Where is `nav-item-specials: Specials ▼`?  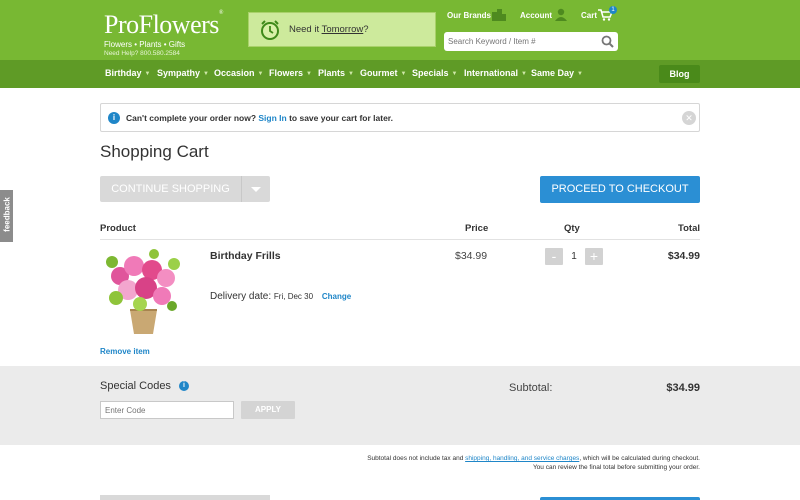
nav-item-specials: Specials ▼ is located at coordinates (434, 73).